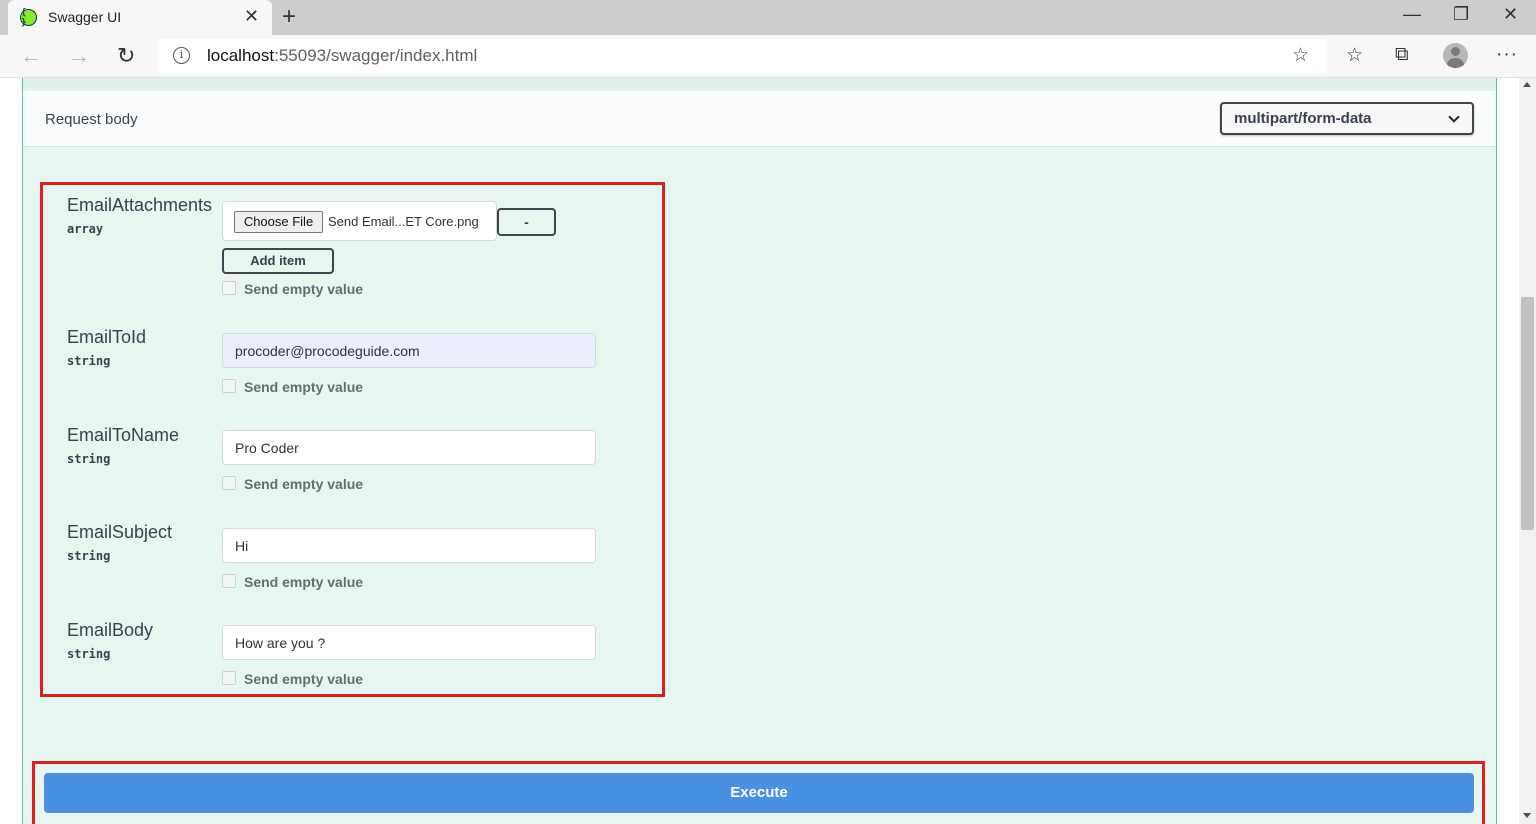 The image size is (1536, 824). I want to click on param-name-email-to-name: EmailToName, so click(123, 435).